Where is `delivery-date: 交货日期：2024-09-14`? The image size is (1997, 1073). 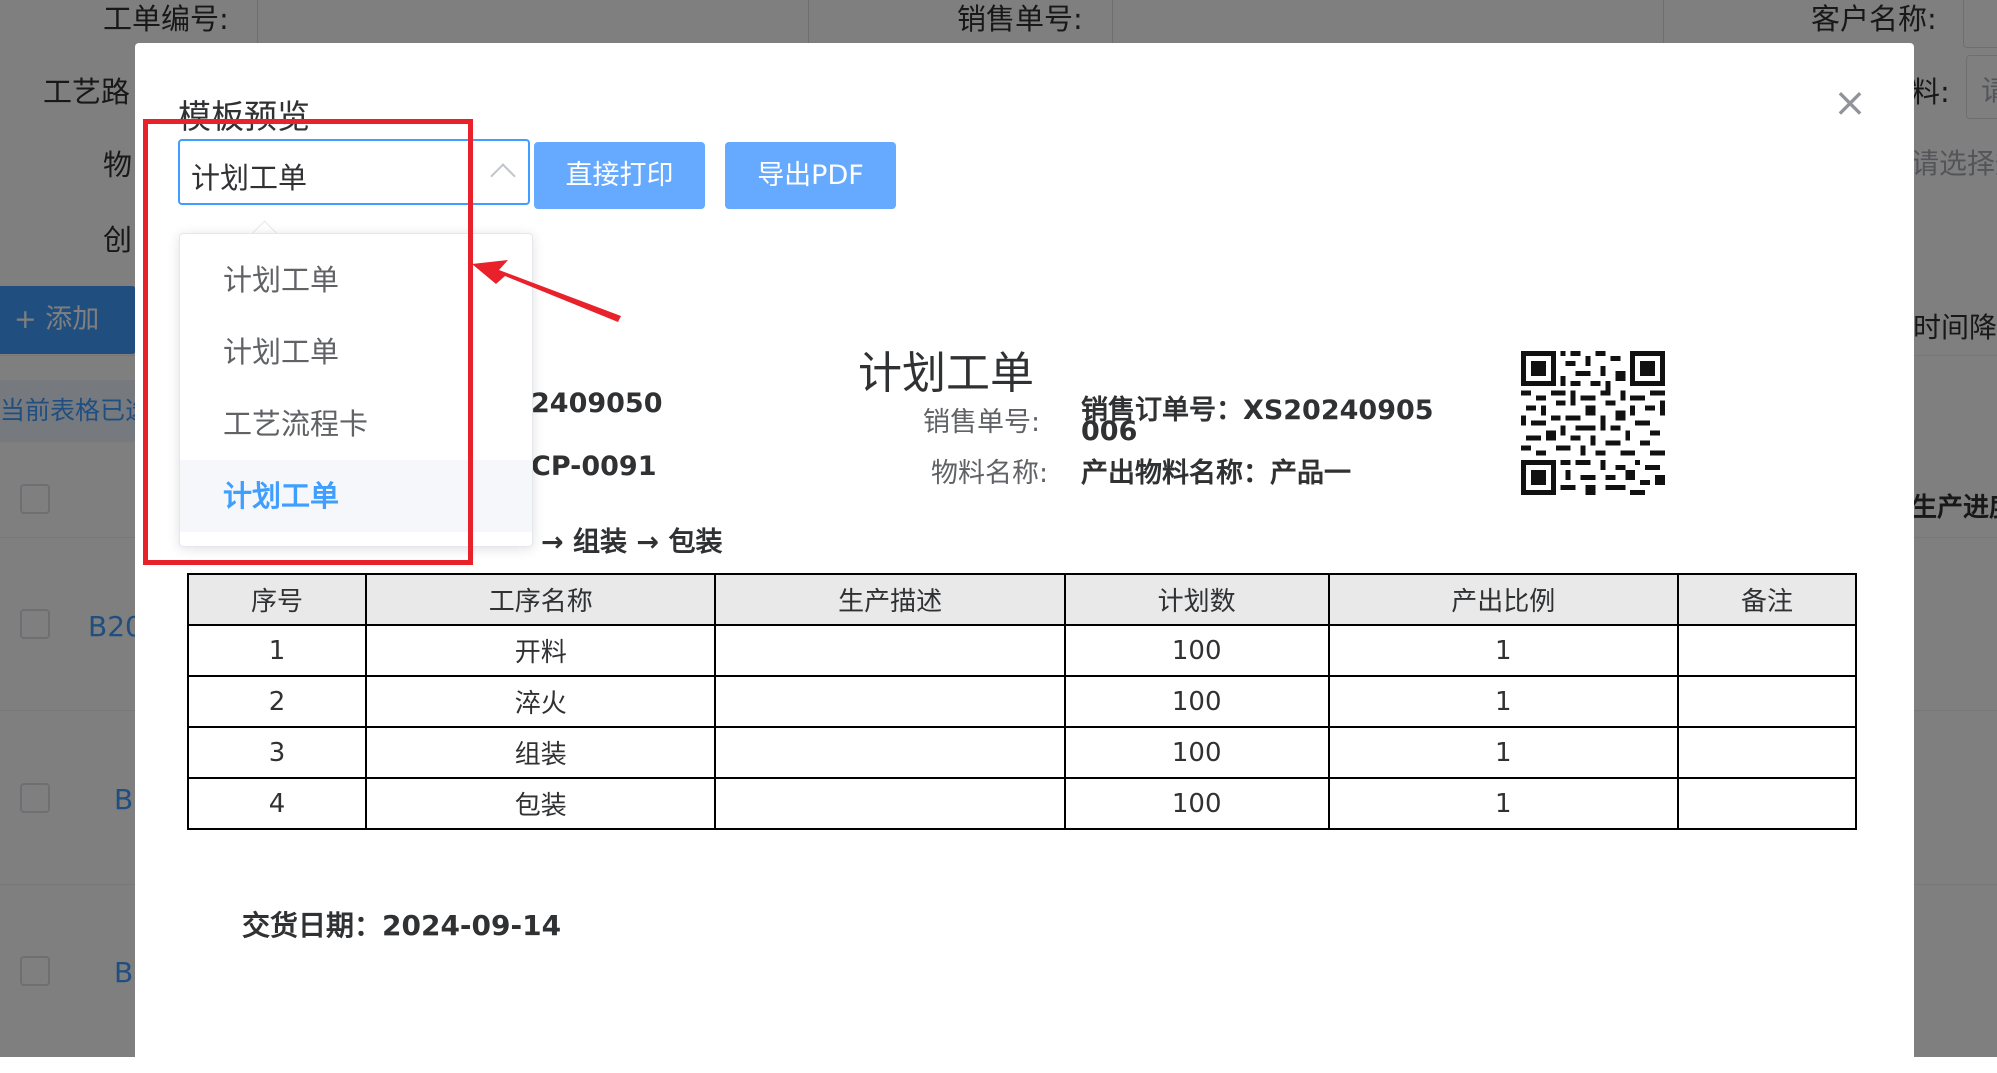
delivery-date: 交货日期：2024-09-14 is located at coordinates (402, 925).